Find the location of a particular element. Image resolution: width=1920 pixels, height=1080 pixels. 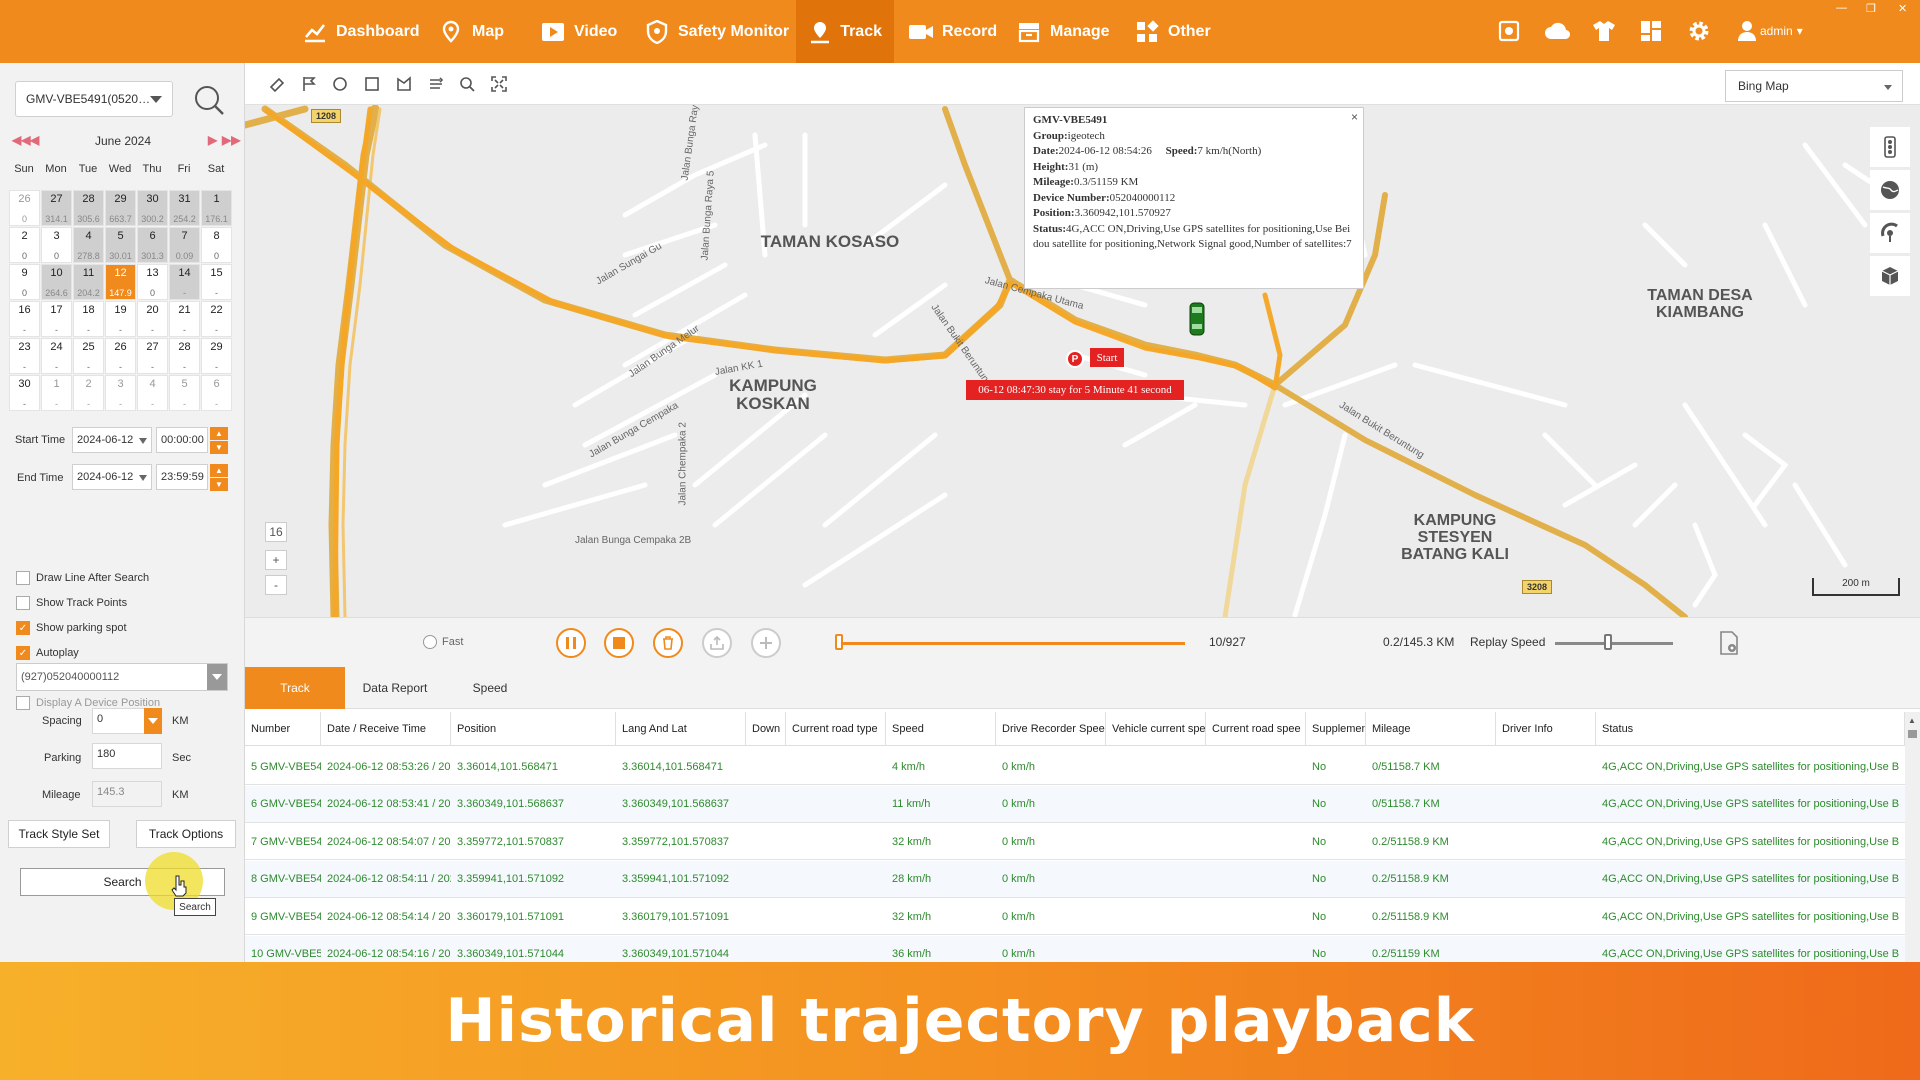

replay-speed-slider is located at coordinates (1614, 643).